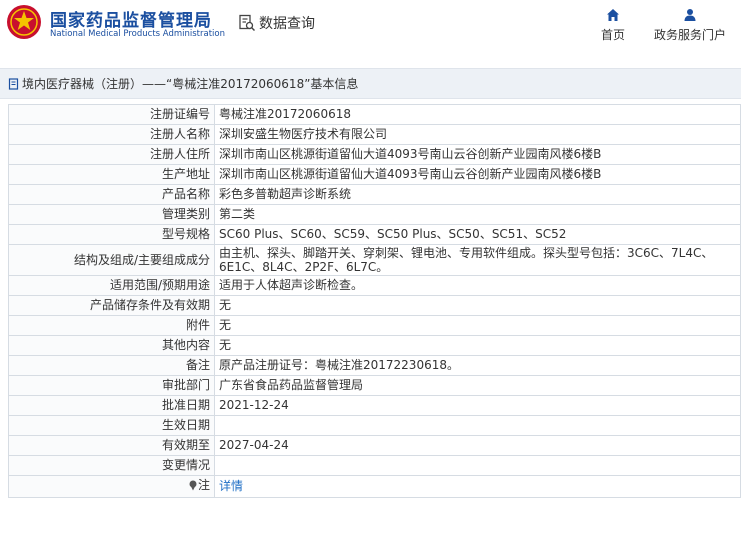 The height and width of the screenshot is (536, 742). Describe the element at coordinates (247, 23) in the screenshot. I see `search-document-icon` at that location.